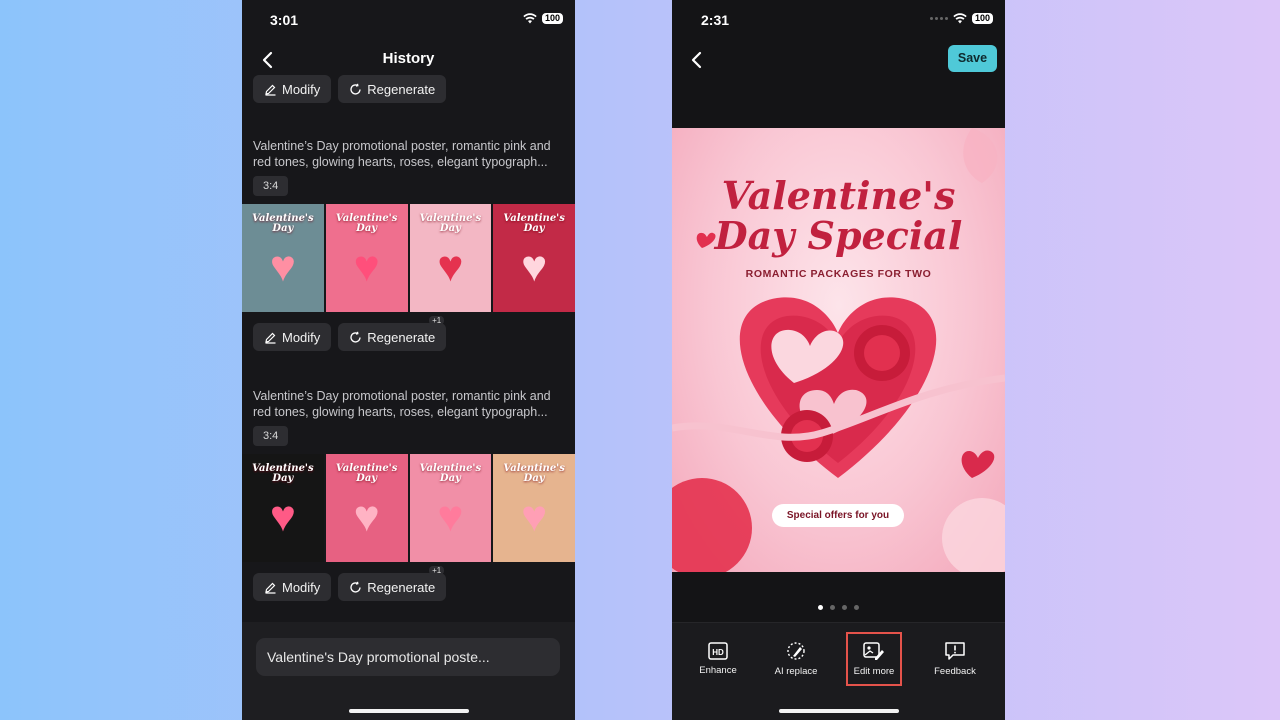  Describe the element at coordinates (796, 671) in the screenshot. I see `ai-replace-label: AI replace` at that location.